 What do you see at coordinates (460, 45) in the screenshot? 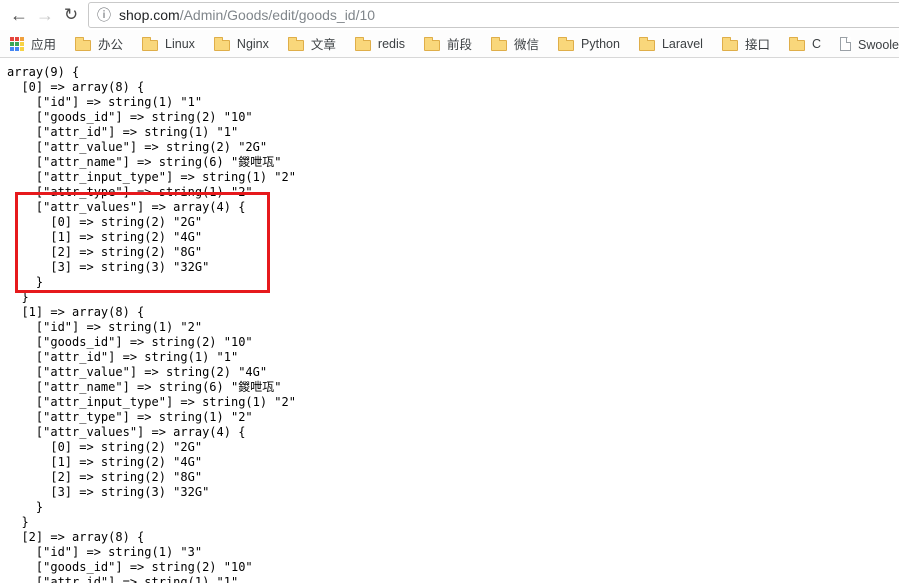
I see `bookmark-label: 前段` at bounding box center [460, 45].